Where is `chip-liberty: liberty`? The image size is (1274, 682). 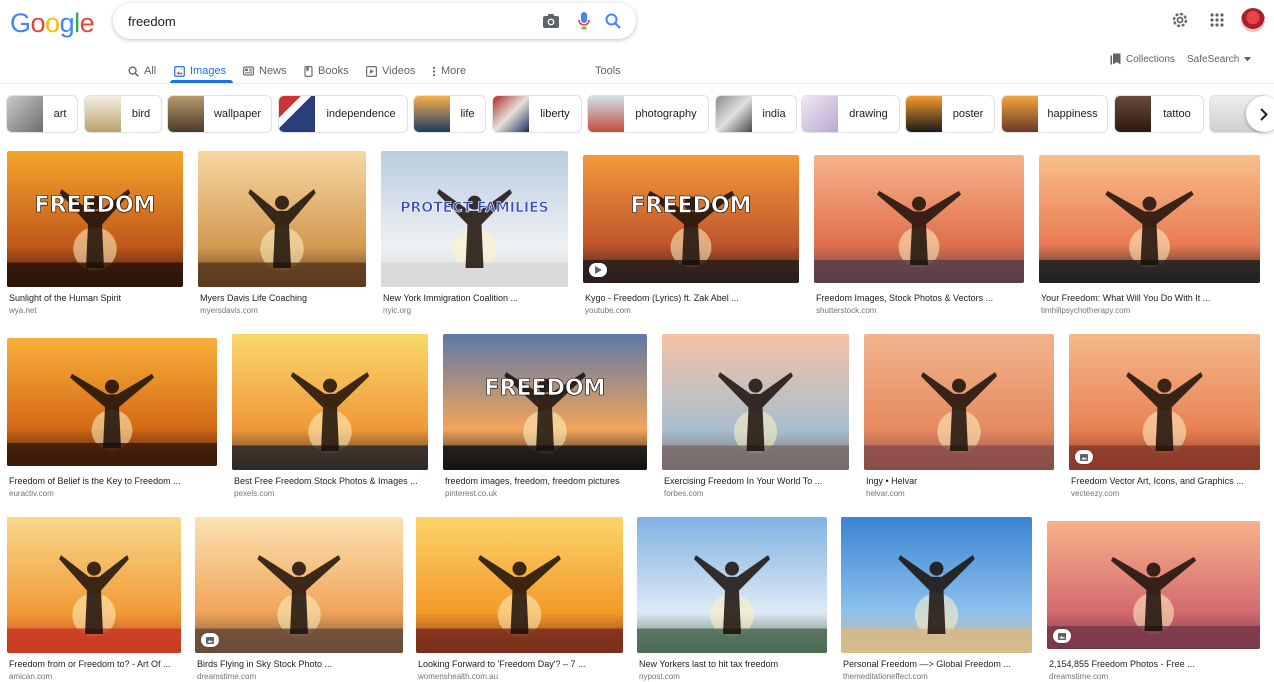
chip-liberty: liberty is located at coordinates (537, 114).